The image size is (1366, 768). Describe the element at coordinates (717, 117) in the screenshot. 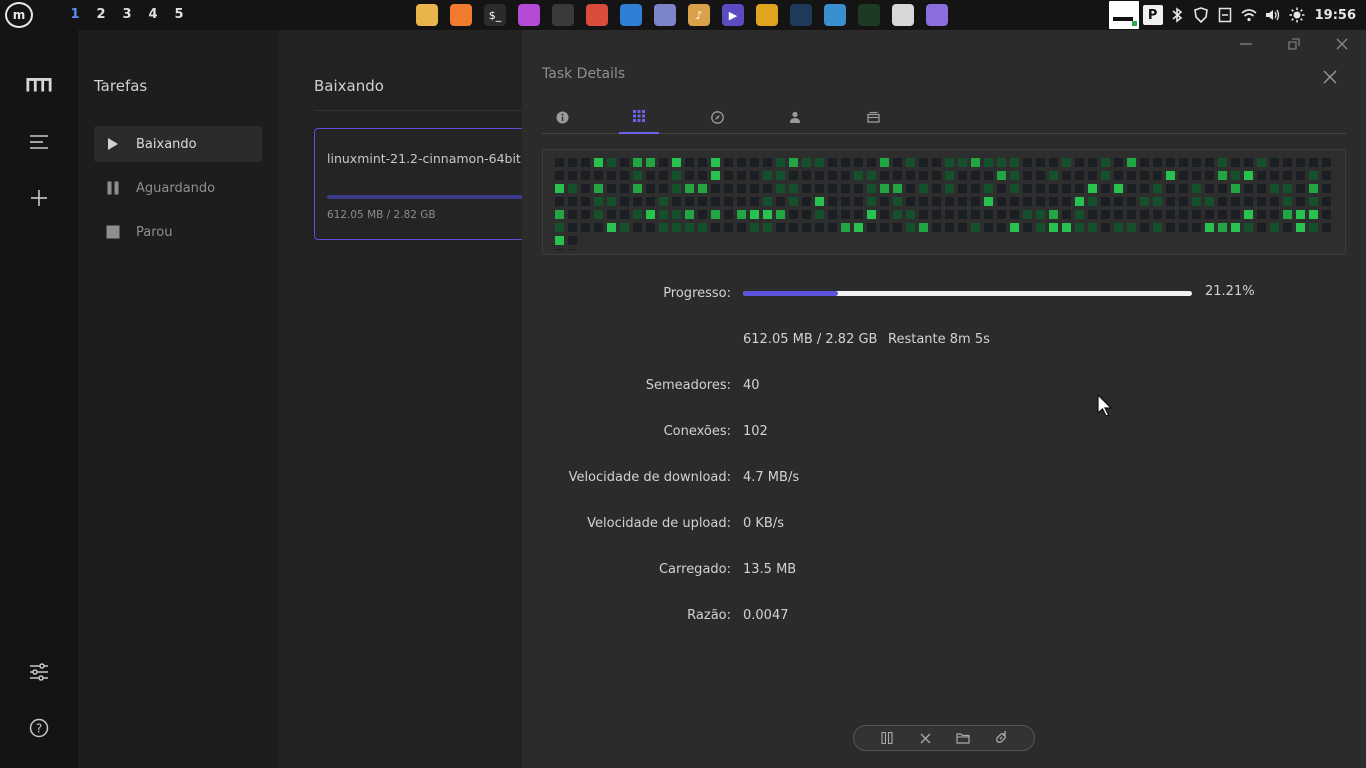

I see `tab-trackers-compass` at that location.